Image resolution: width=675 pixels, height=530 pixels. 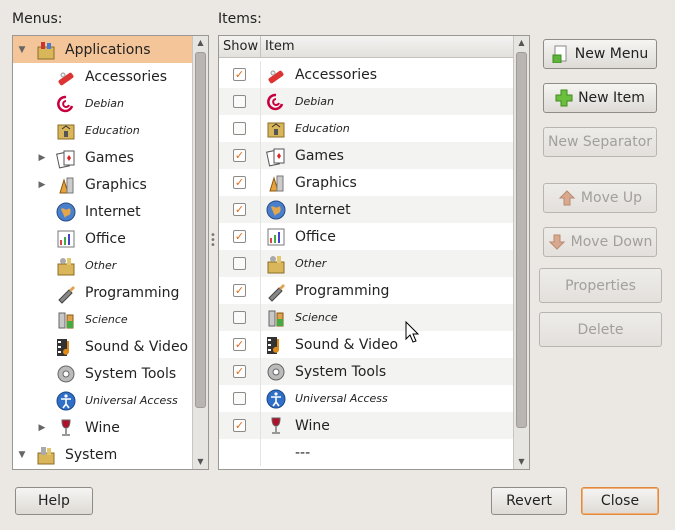 I want to click on tree-item-label: System, so click(x=91, y=454).